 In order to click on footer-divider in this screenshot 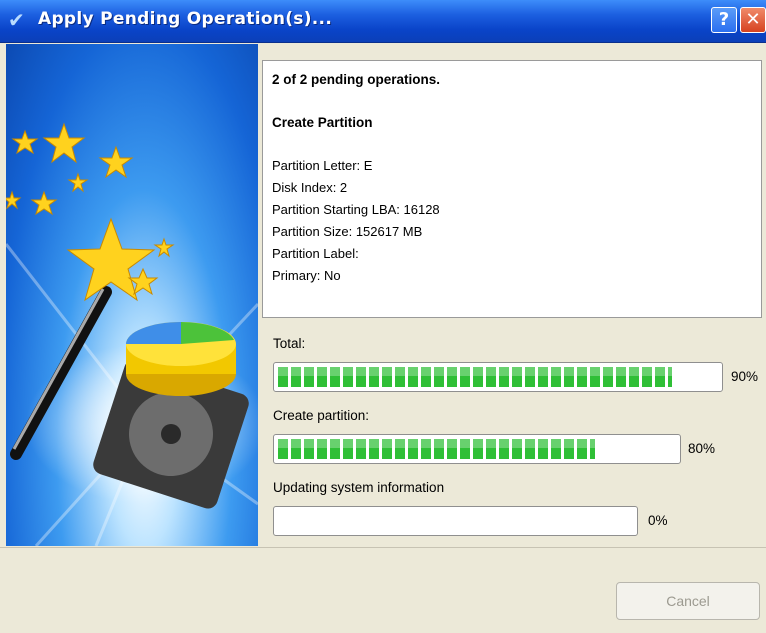, I will do `click(383, 547)`.